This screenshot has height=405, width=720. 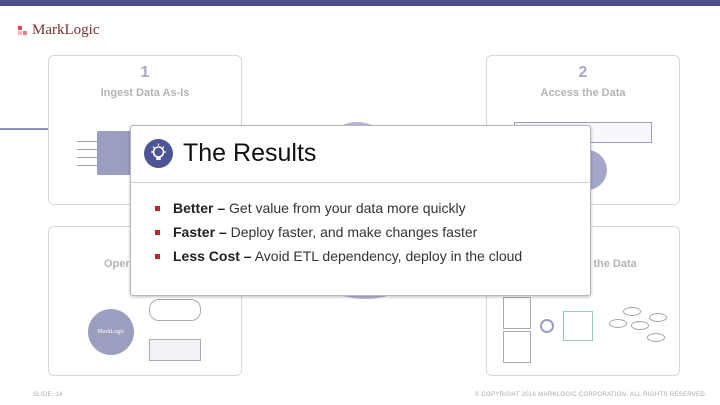 I want to click on top-accent-bar, so click(x=360, y=3).